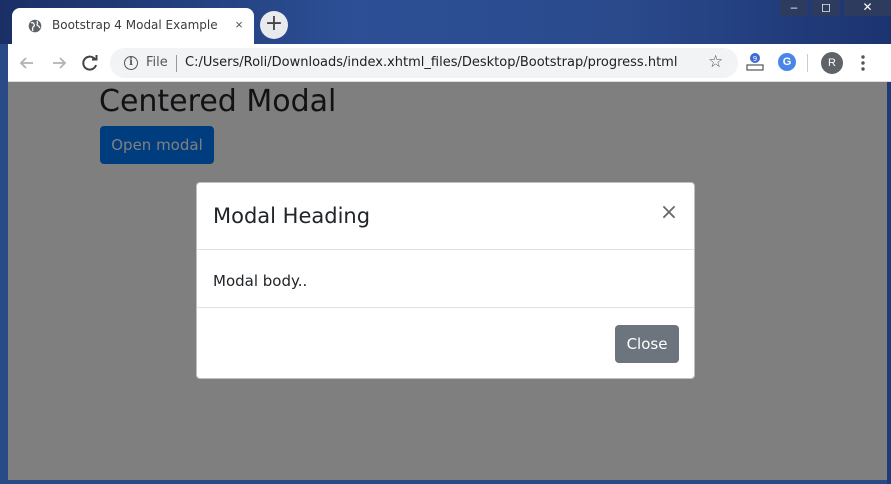 This screenshot has width=891, height=484. Describe the element at coordinates (807, 63) in the screenshot. I see `toolbar-divider` at that location.